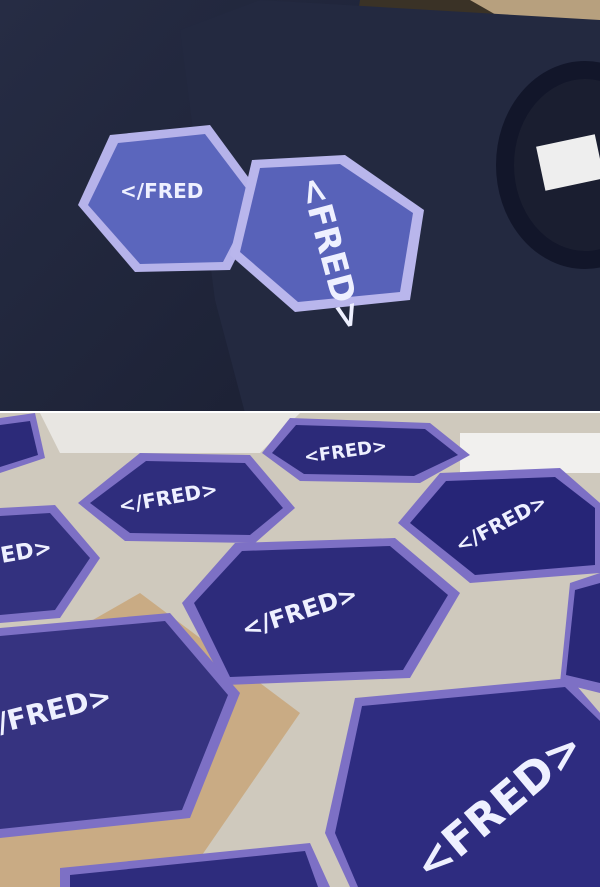  Describe the element at coordinates (462, 782) in the screenshot. I see `sticker-7: <FRED>` at that location.